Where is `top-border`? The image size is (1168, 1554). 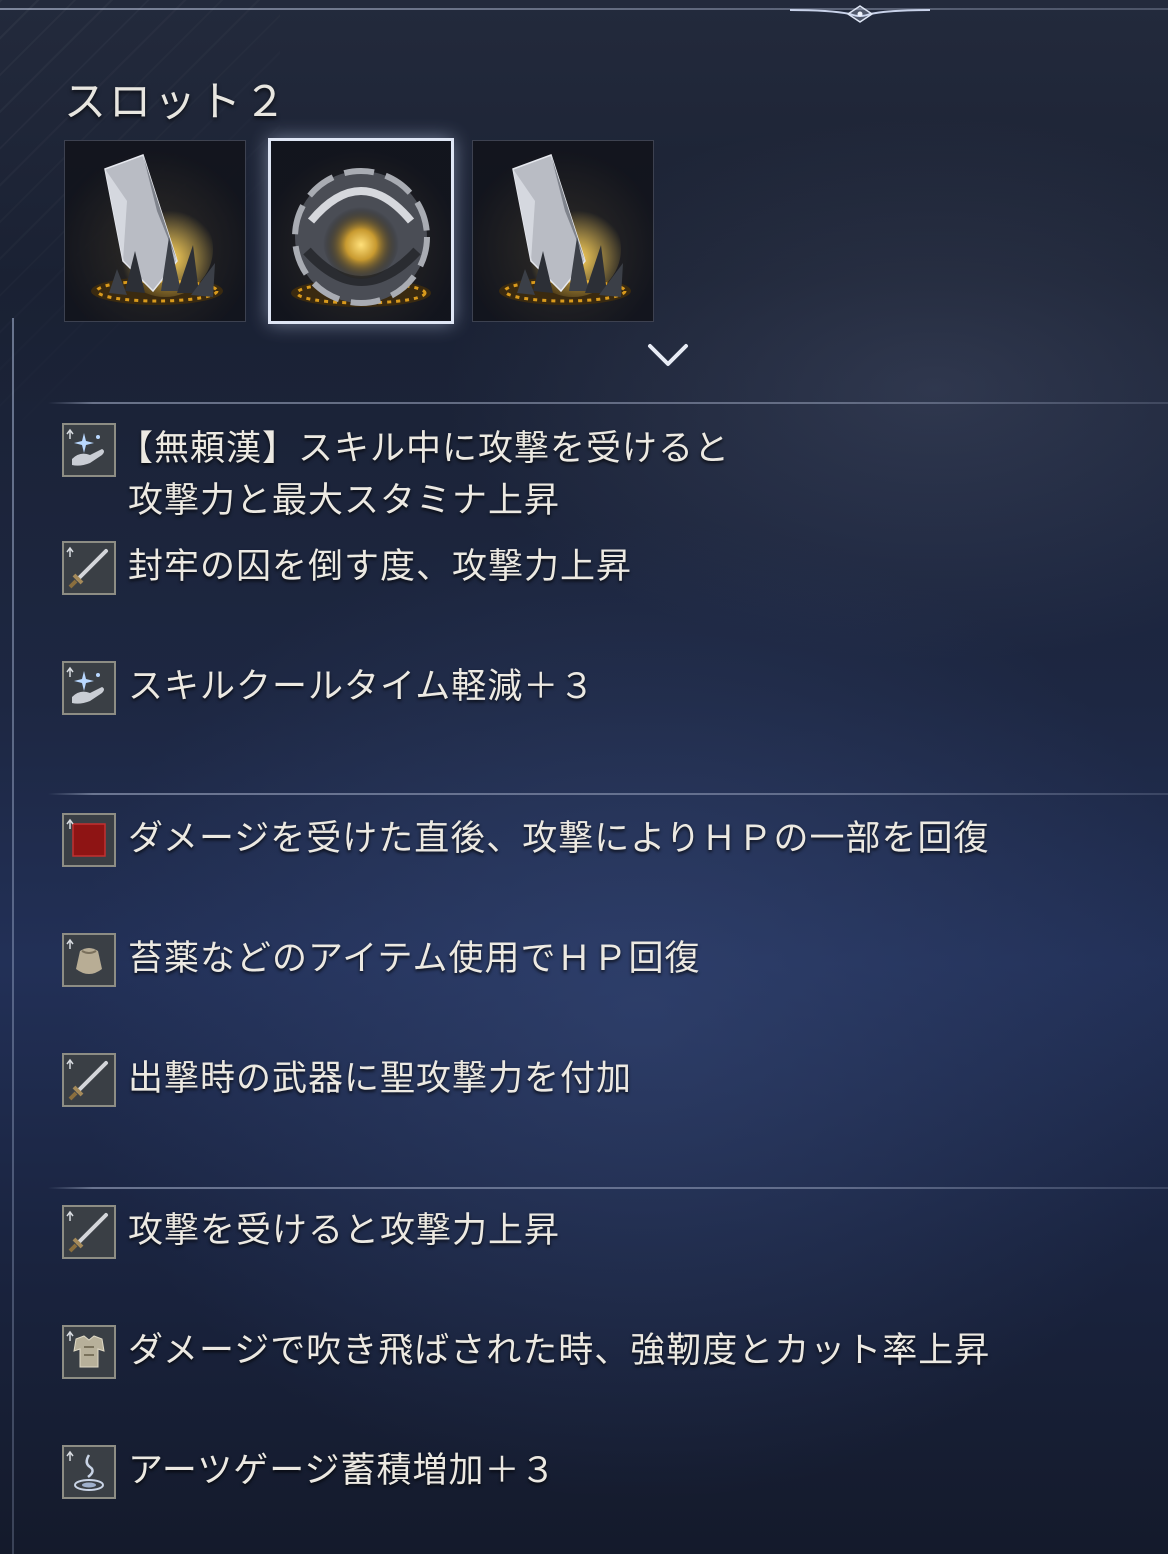
top-border is located at coordinates (584, 9).